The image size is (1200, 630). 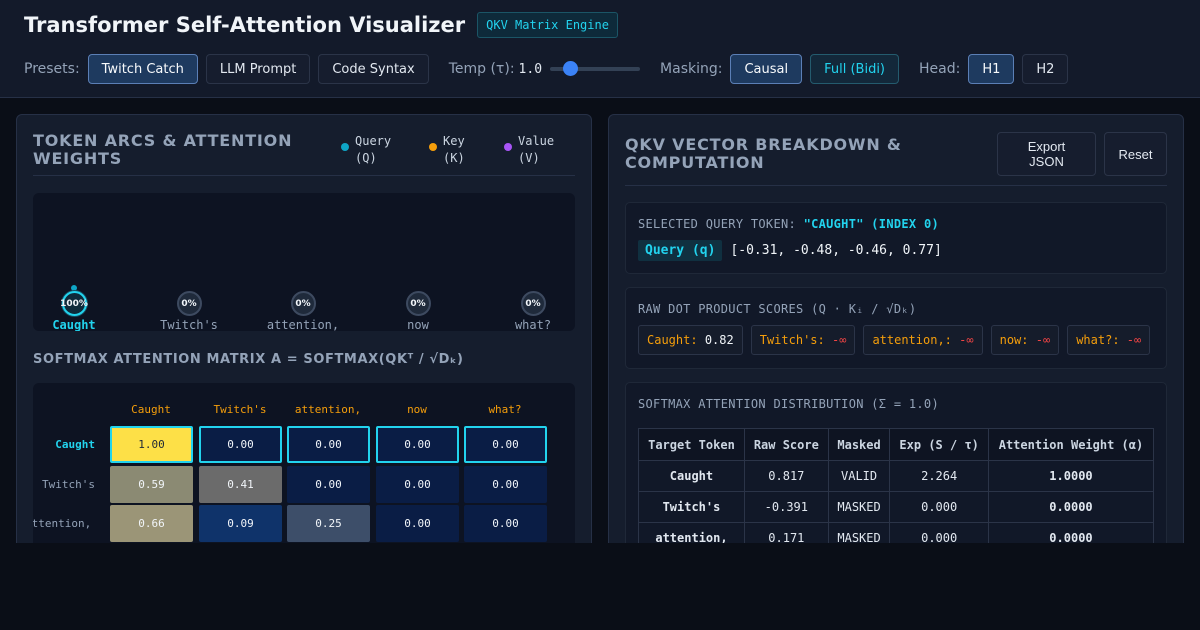 I want to click on head-h2-button: H2, so click(x=1045, y=69).